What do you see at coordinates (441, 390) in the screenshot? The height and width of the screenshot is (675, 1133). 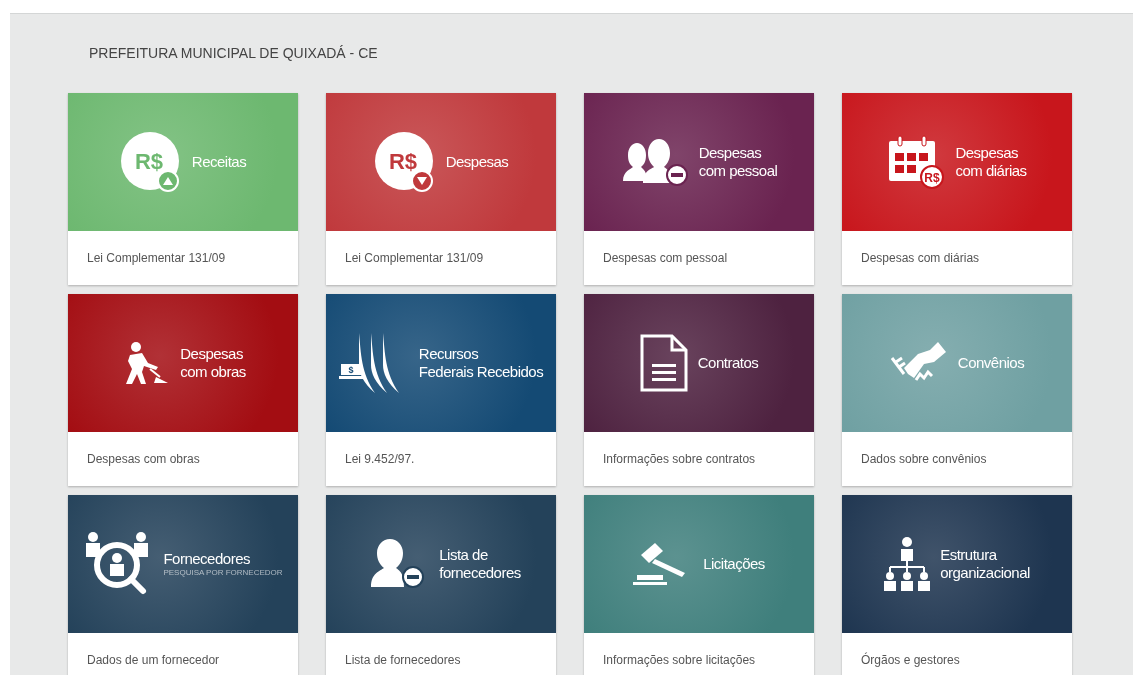 I see `service-card: $ Recursos Federais Recebidos Lei 9.452/97.` at bounding box center [441, 390].